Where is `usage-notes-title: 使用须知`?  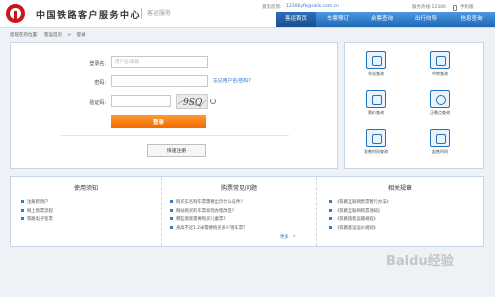
usage-notes-title: 使用须知 is located at coordinates (85, 188).